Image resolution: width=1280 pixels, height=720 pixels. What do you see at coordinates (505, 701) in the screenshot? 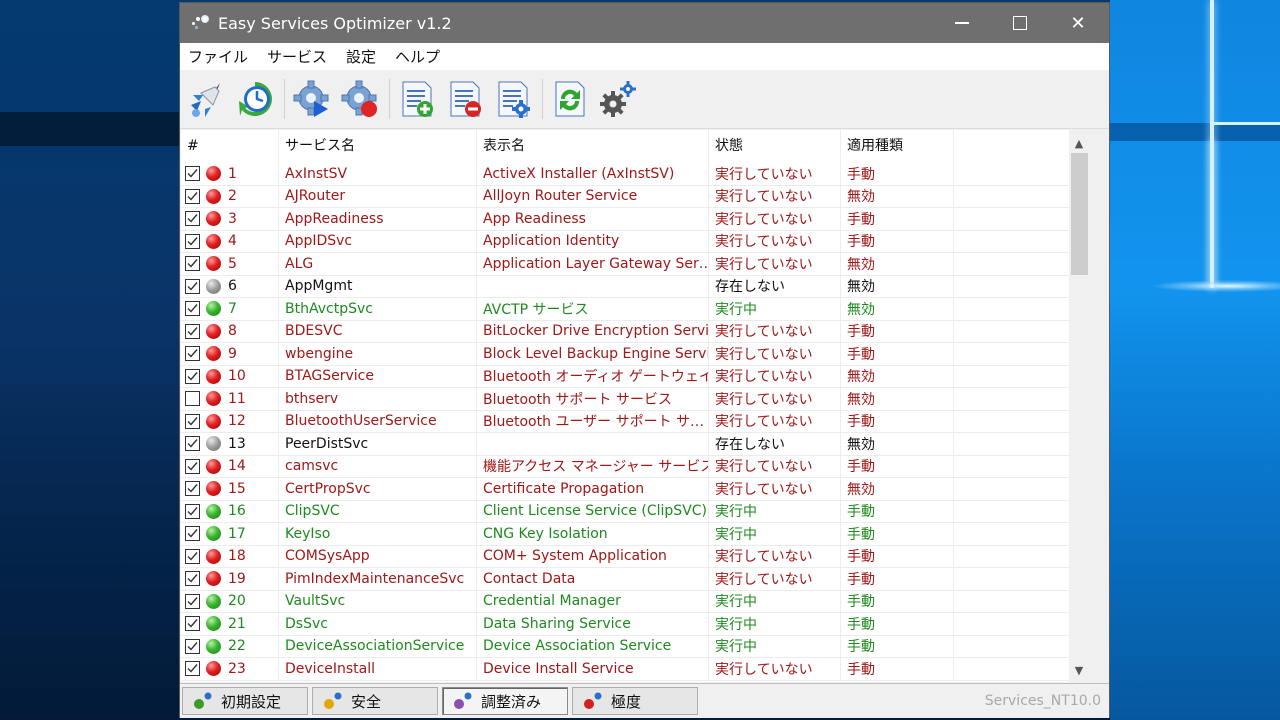
I see `preset-tweaked-button: 調整済み` at bounding box center [505, 701].